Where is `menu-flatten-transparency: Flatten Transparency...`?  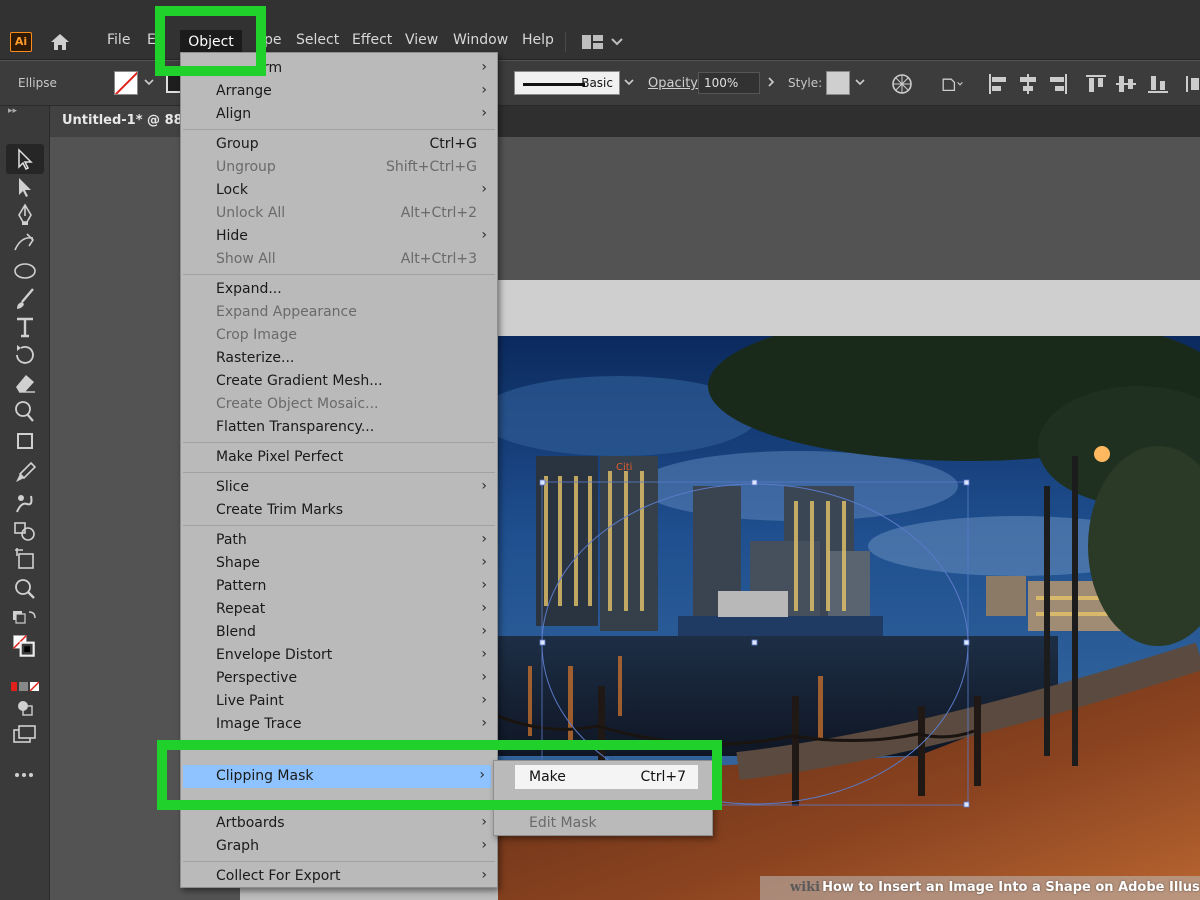
menu-flatten-transparency: Flatten Transparency... is located at coordinates (339, 427).